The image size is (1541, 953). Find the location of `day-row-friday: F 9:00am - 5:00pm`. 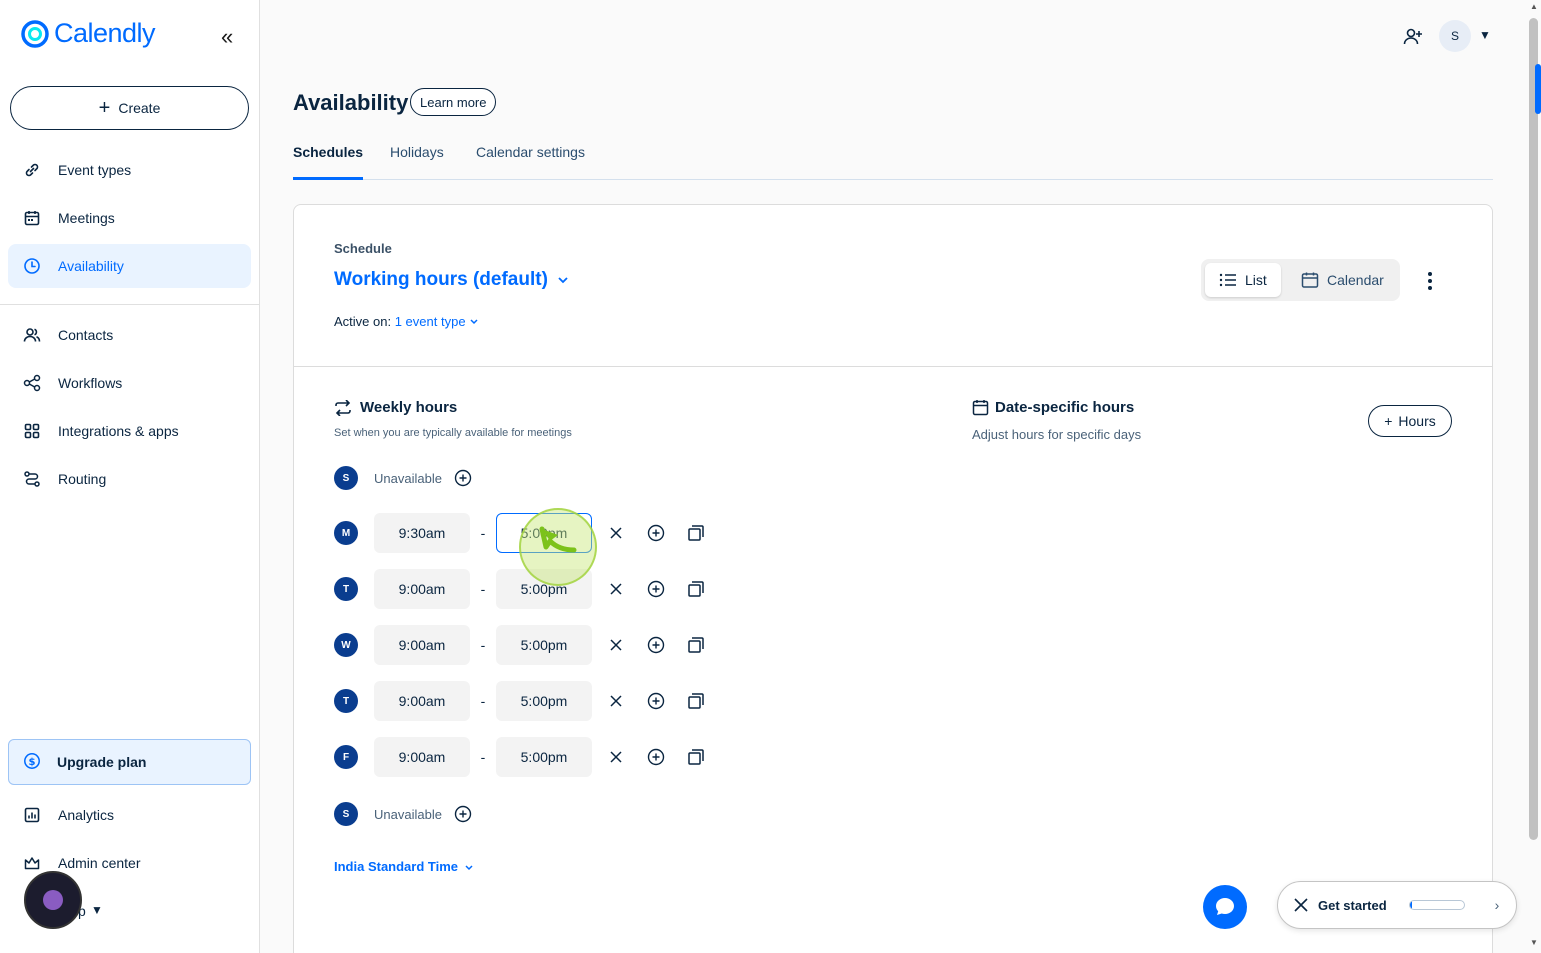

day-row-friday: F 9:00am - 5:00pm is located at coordinates (525, 757).